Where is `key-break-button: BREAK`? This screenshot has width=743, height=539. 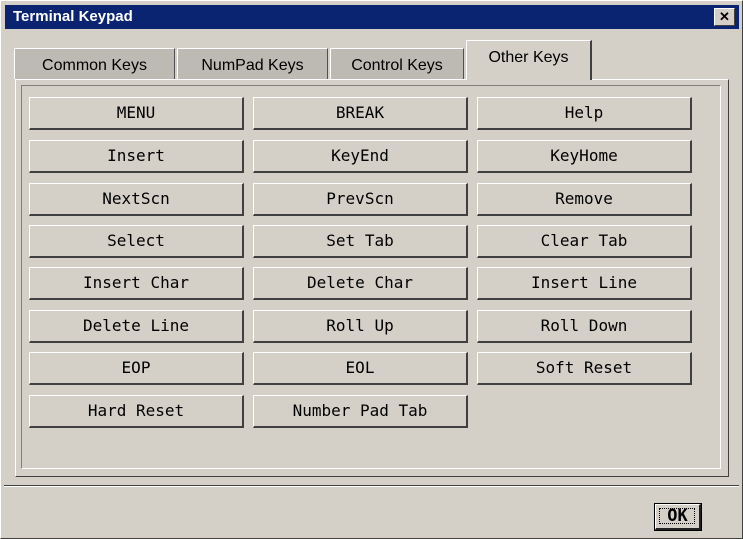 key-break-button: BREAK is located at coordinates (360, 113).